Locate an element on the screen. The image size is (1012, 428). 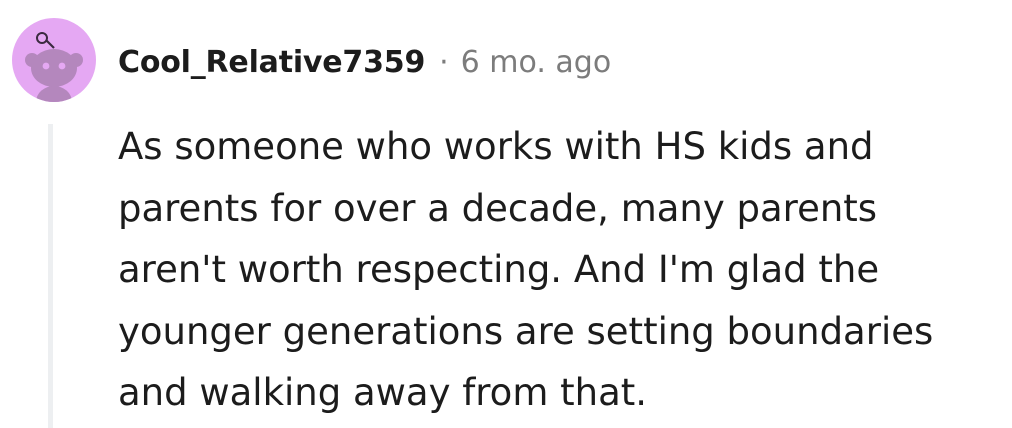
thread-collapse-line is located at coordinates (50, 276).